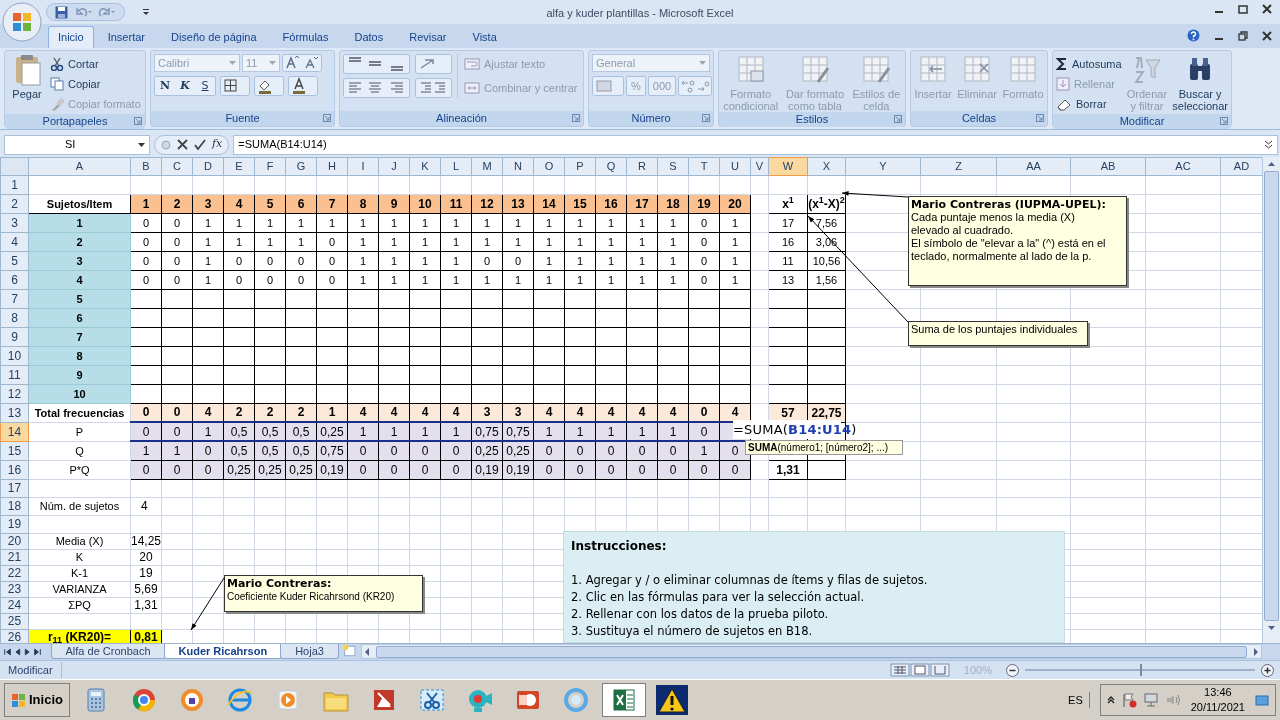 The height and width of the screenshot is (720, 1280). What do you see at coordinates (79, 573) in the screenshot?
I see `row-label: K-1` at bounding box center [79, 573].